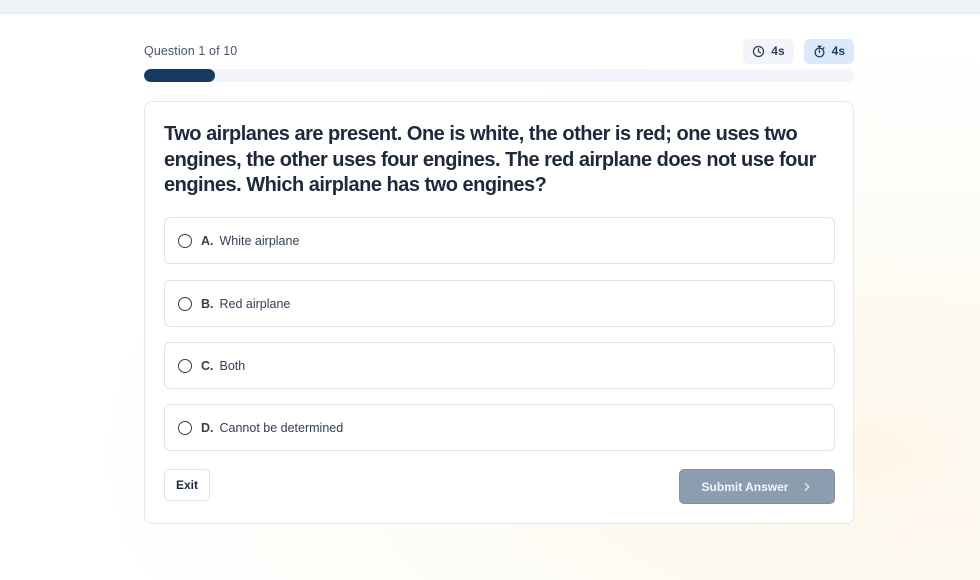 The height and width of the screenshot is (580, 980). What do you see at coordinates (499, 51) in the screenshot?
I see `quiz-header: Question 1 of 10 4s 4s` at bounding box center [499, 51].